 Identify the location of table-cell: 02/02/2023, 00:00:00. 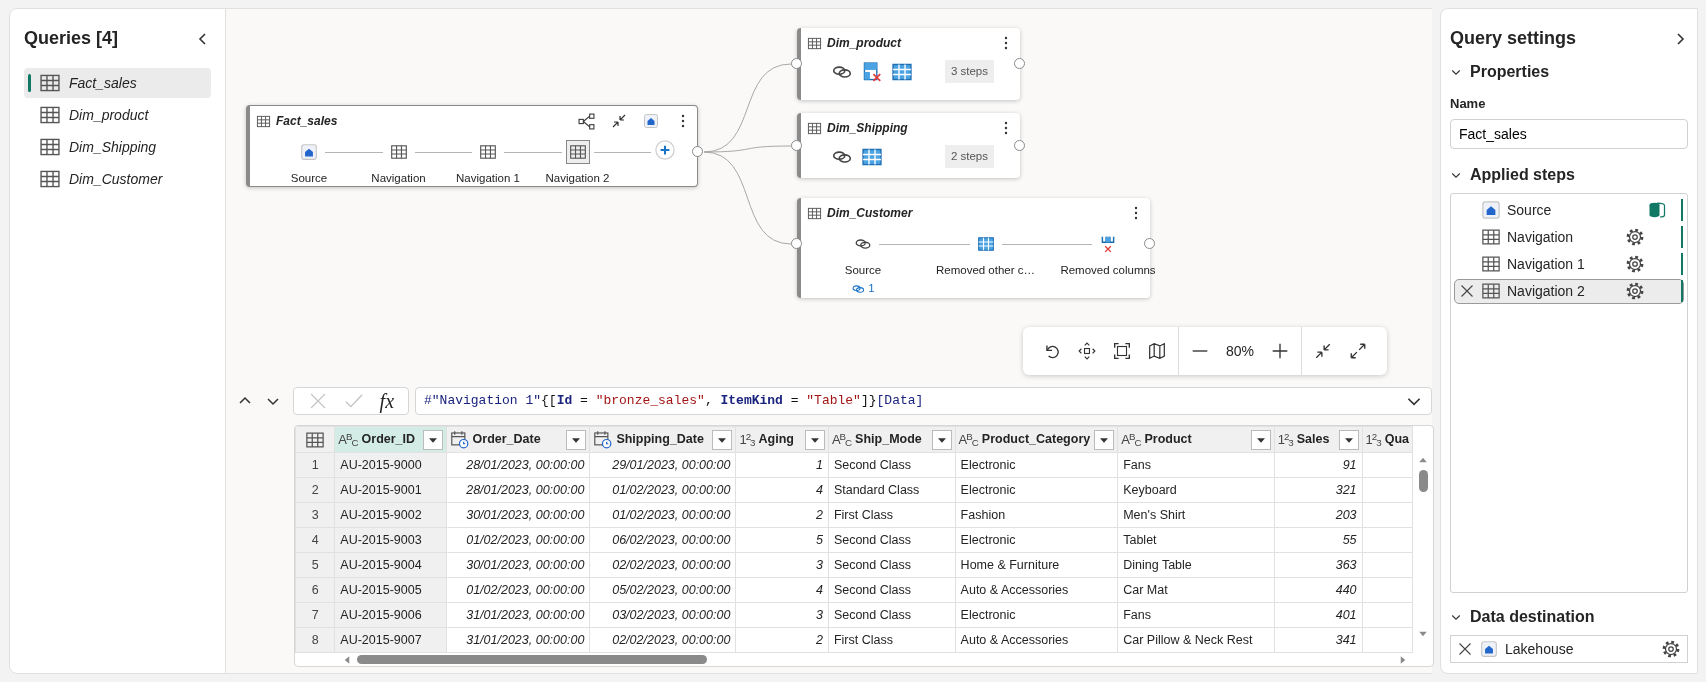
(662, 640).